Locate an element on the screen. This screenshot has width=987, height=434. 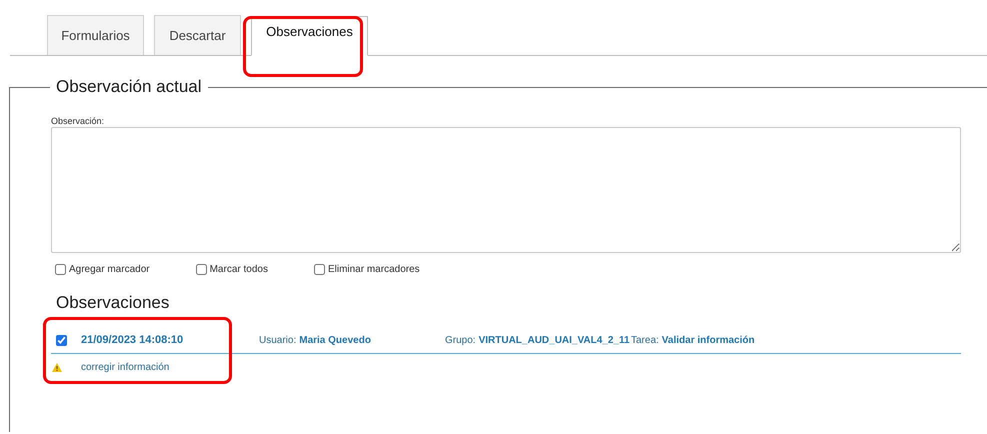
checkbox-label: Eliminar marcadores is located at coordinates (374, 270).